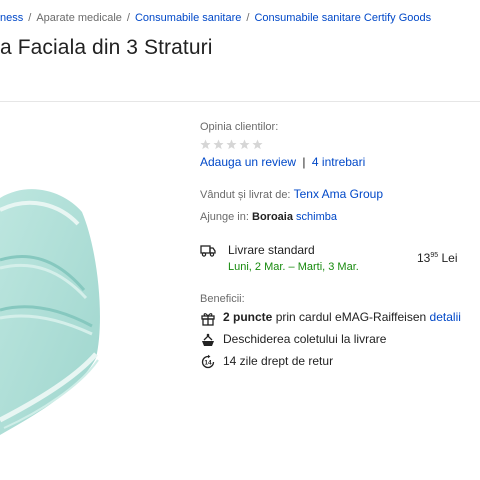  What do you see at coordinates (224, 217) in the screenshot?
I see `arrives-label: Ajunge in:` at bounding box center [224, 217].